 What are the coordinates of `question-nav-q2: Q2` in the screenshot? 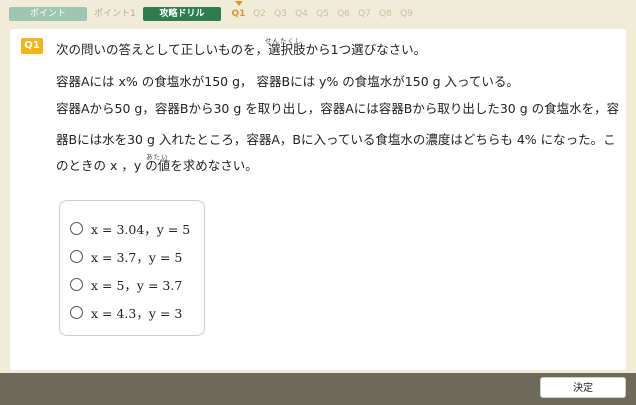 It's located at (259, 14).